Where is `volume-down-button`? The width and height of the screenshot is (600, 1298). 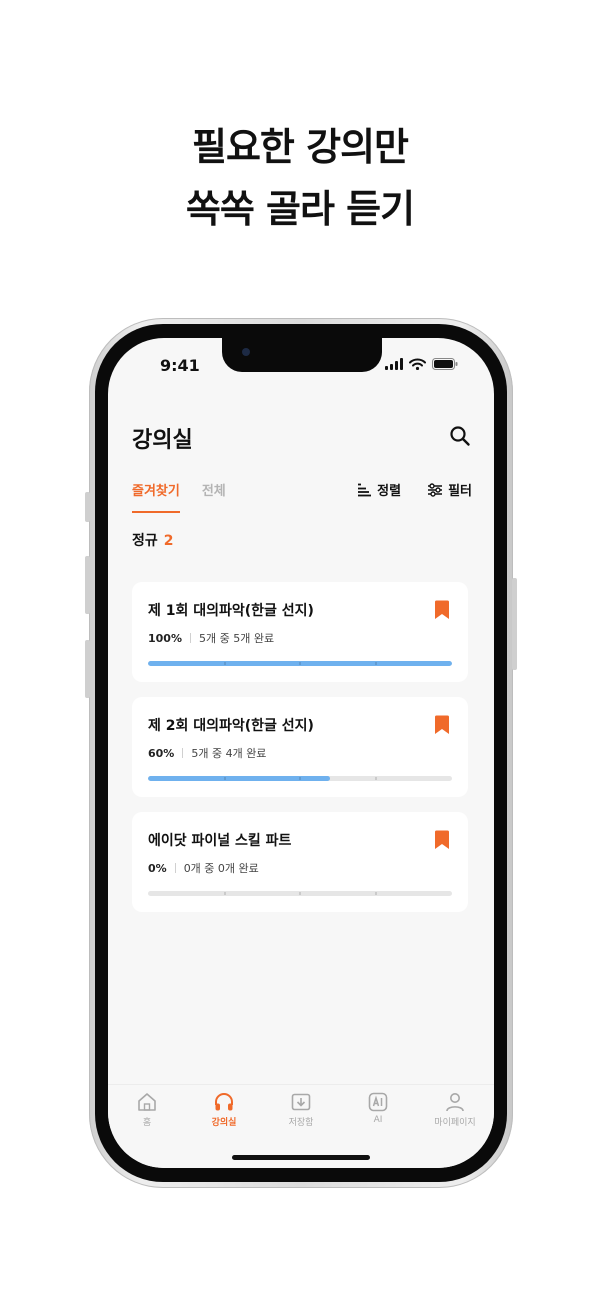
volume-down-button is located at coordinates (87, 669).